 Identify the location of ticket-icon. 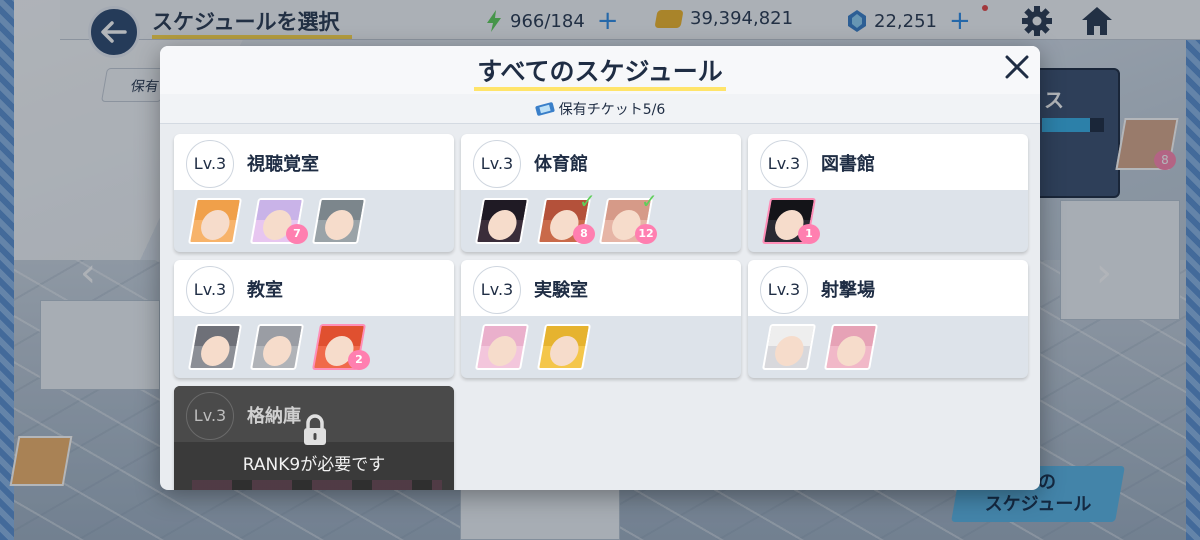
(545, 108).